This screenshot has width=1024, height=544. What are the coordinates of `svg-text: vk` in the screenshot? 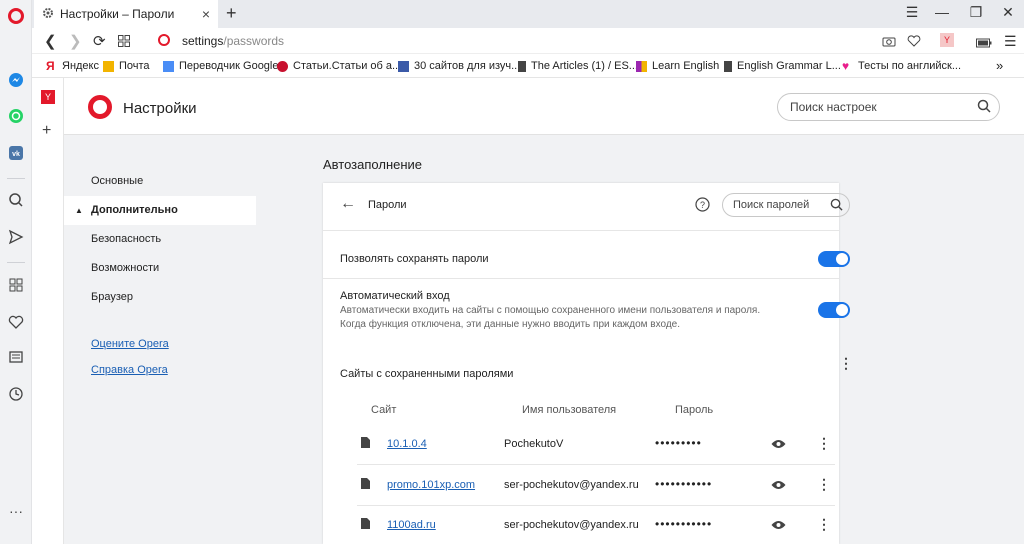 It's located at (16, 154).